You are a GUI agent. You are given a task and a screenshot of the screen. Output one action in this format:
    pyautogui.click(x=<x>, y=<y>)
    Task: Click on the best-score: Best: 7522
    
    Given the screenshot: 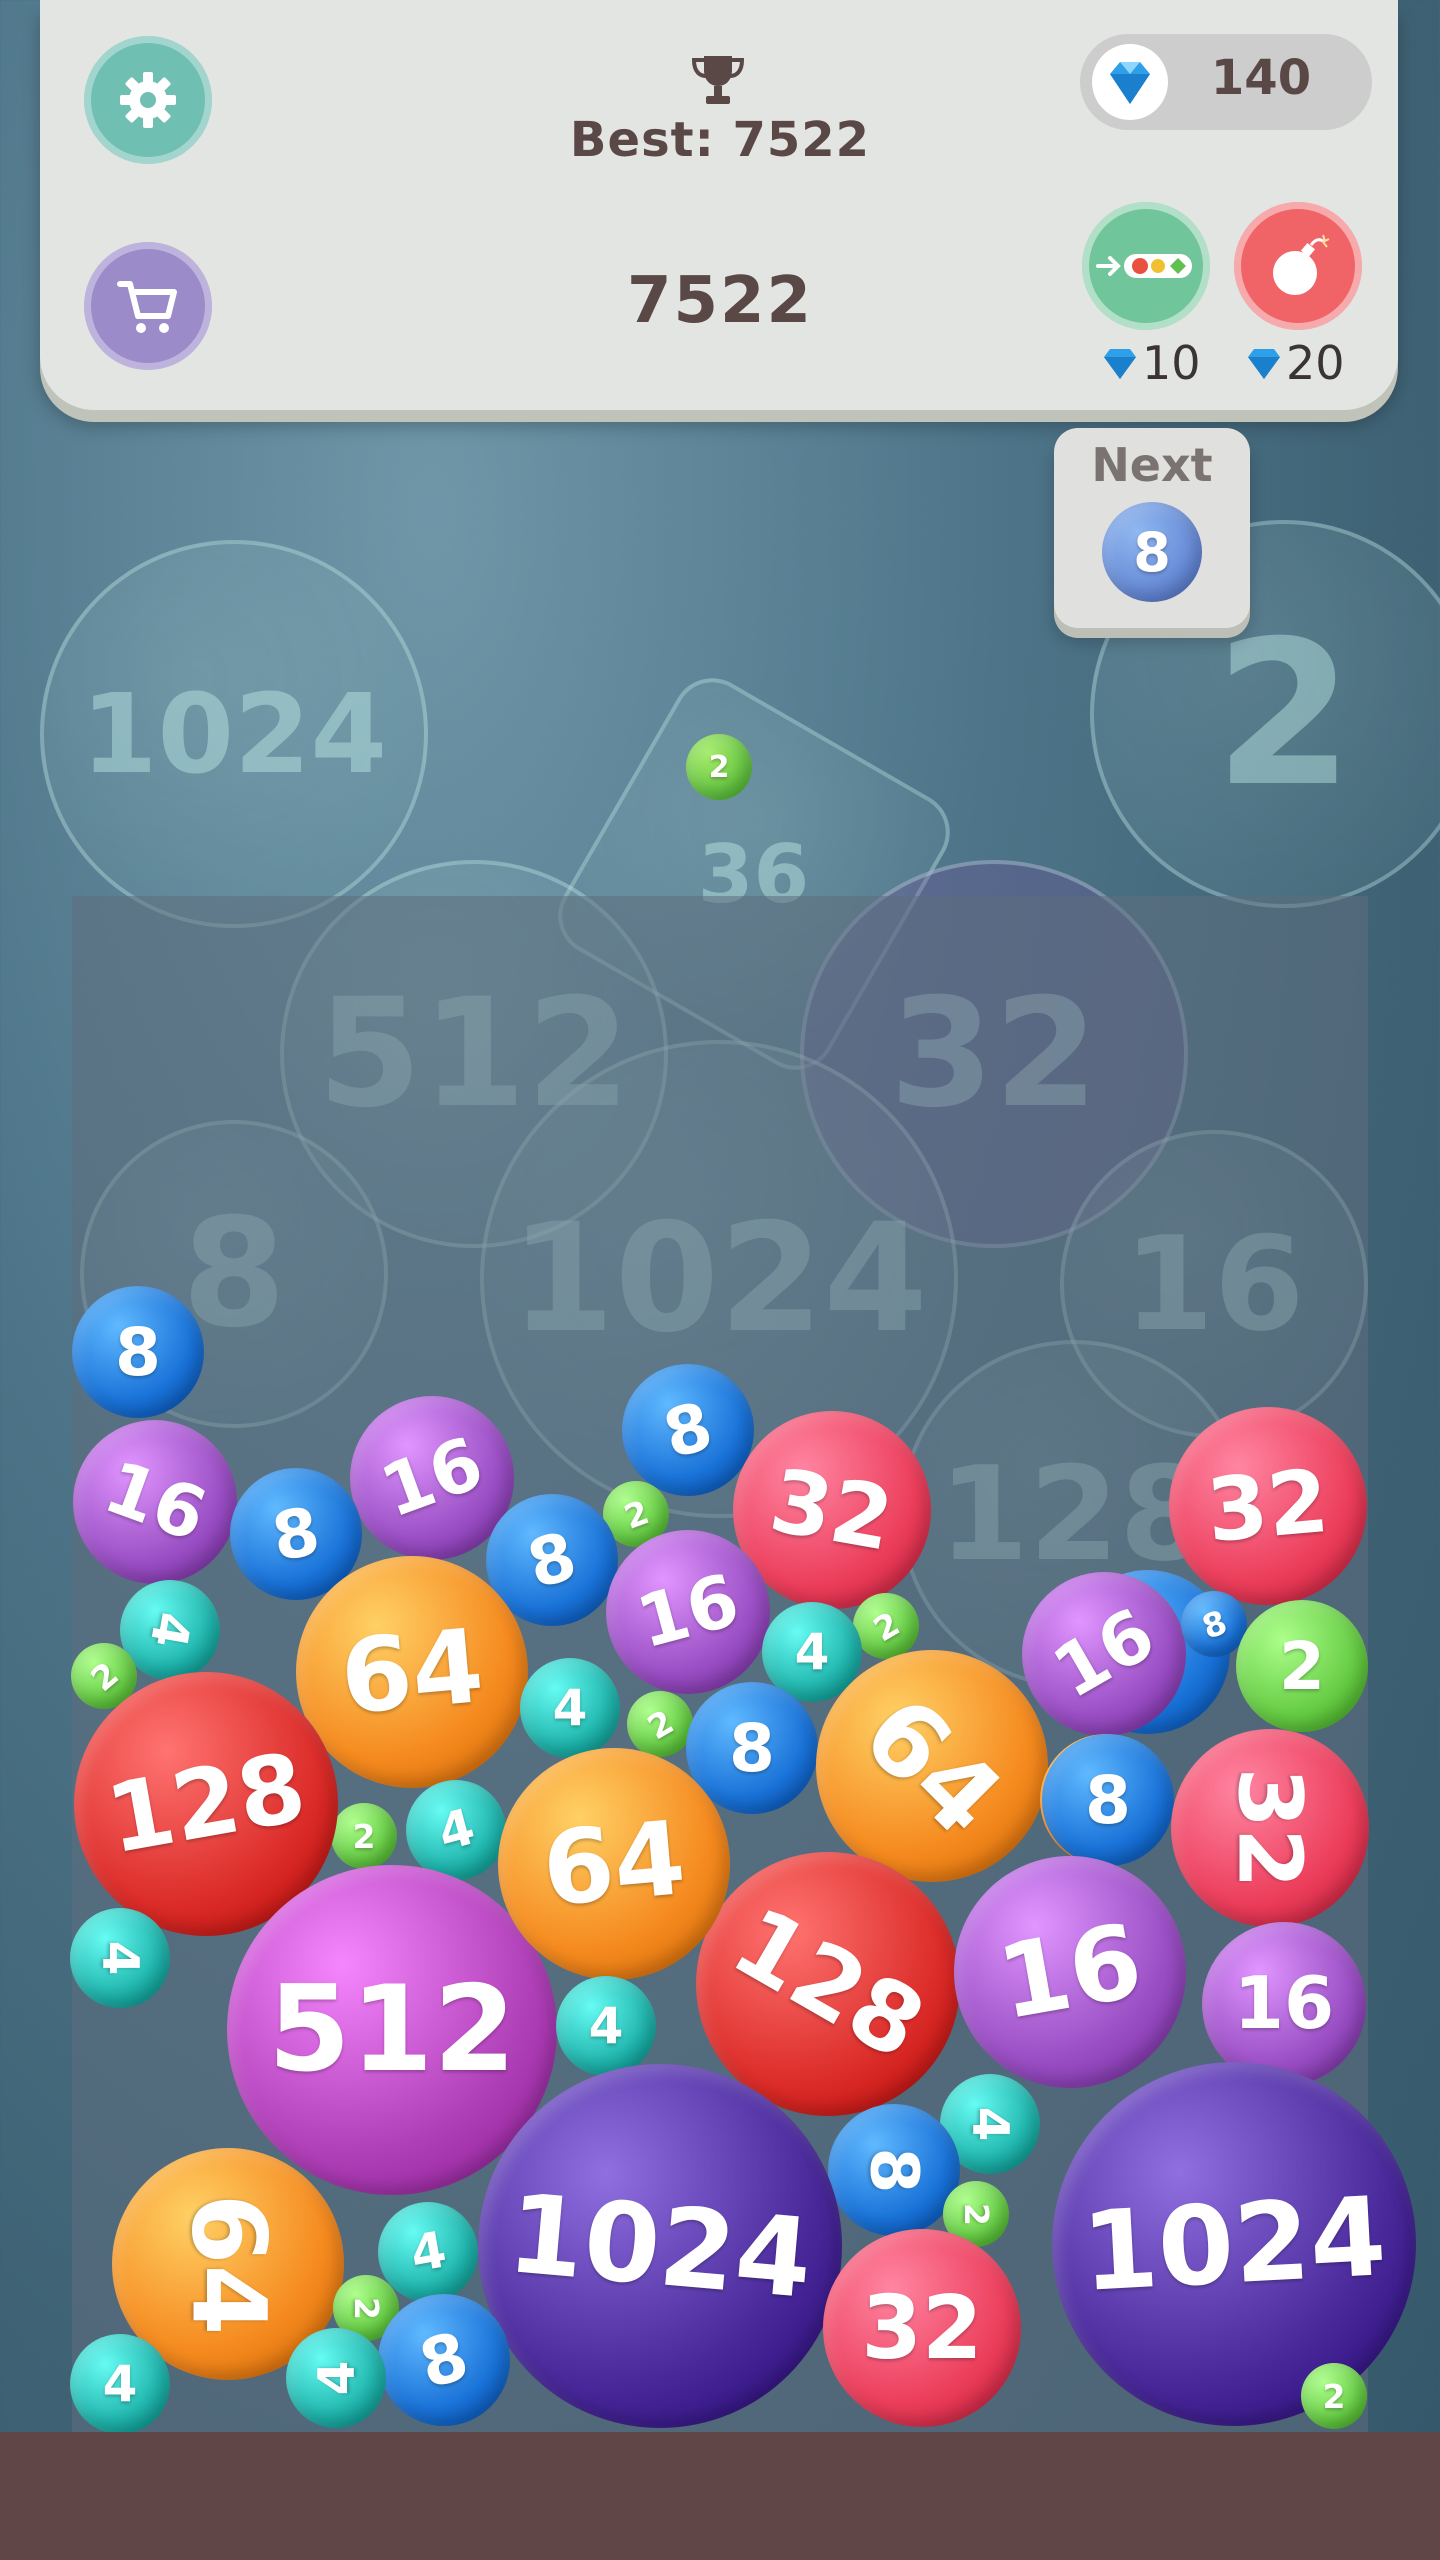 What is the action you would take?
    pyautogui.click(x=720, y=140)
    